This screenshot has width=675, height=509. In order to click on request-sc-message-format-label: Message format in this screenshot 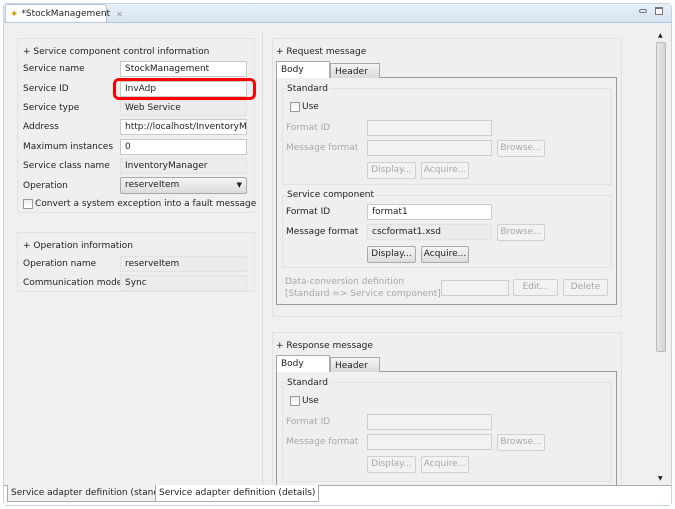, I will do `click(322, 232)`.